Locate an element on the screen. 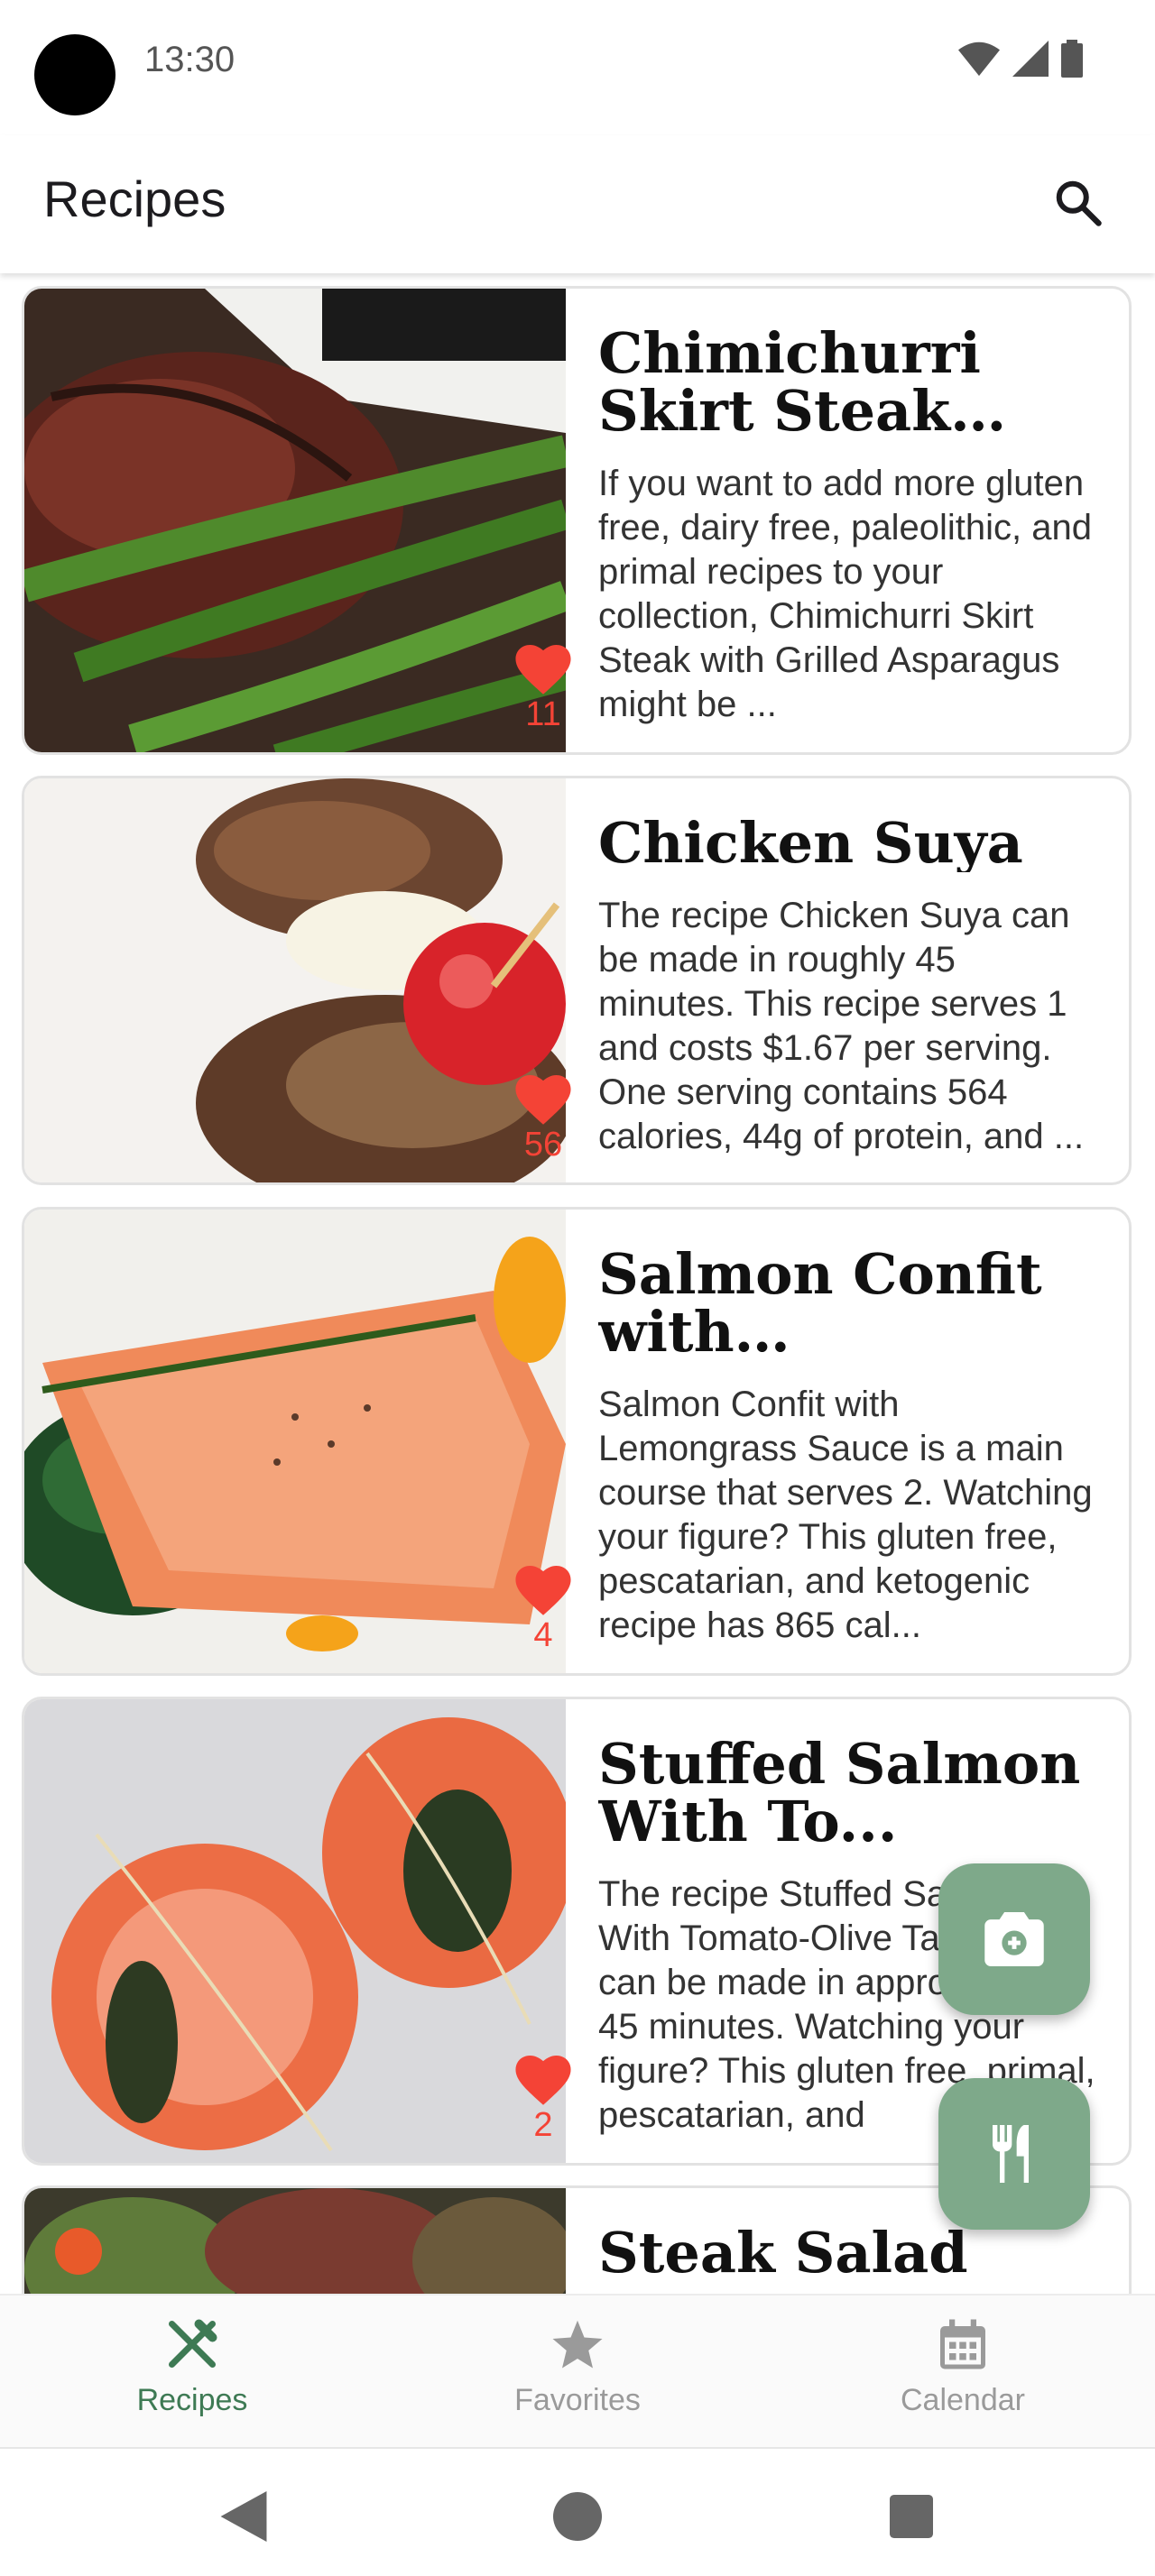  nav-label: Favorites is located at coordinates (577, 2400).